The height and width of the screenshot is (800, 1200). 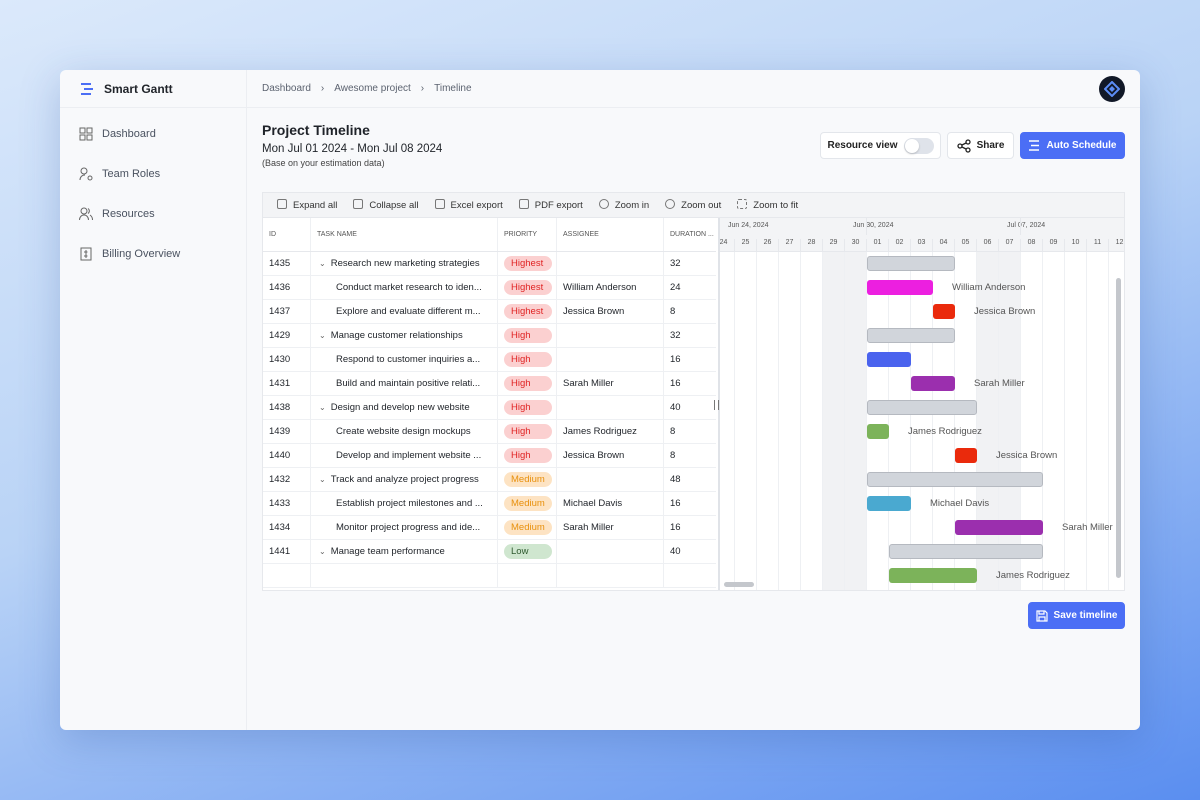 I want to click on bar-assignee-label: Sarah Miller, so click(x=1087, y=527).